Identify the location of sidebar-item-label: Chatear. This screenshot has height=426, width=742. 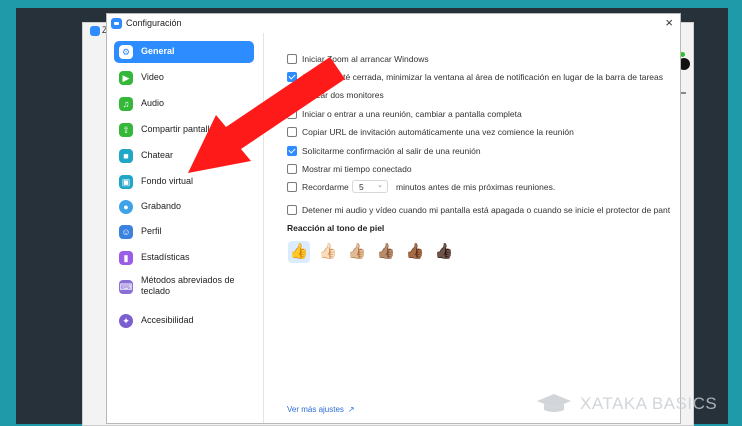
(157, 155).